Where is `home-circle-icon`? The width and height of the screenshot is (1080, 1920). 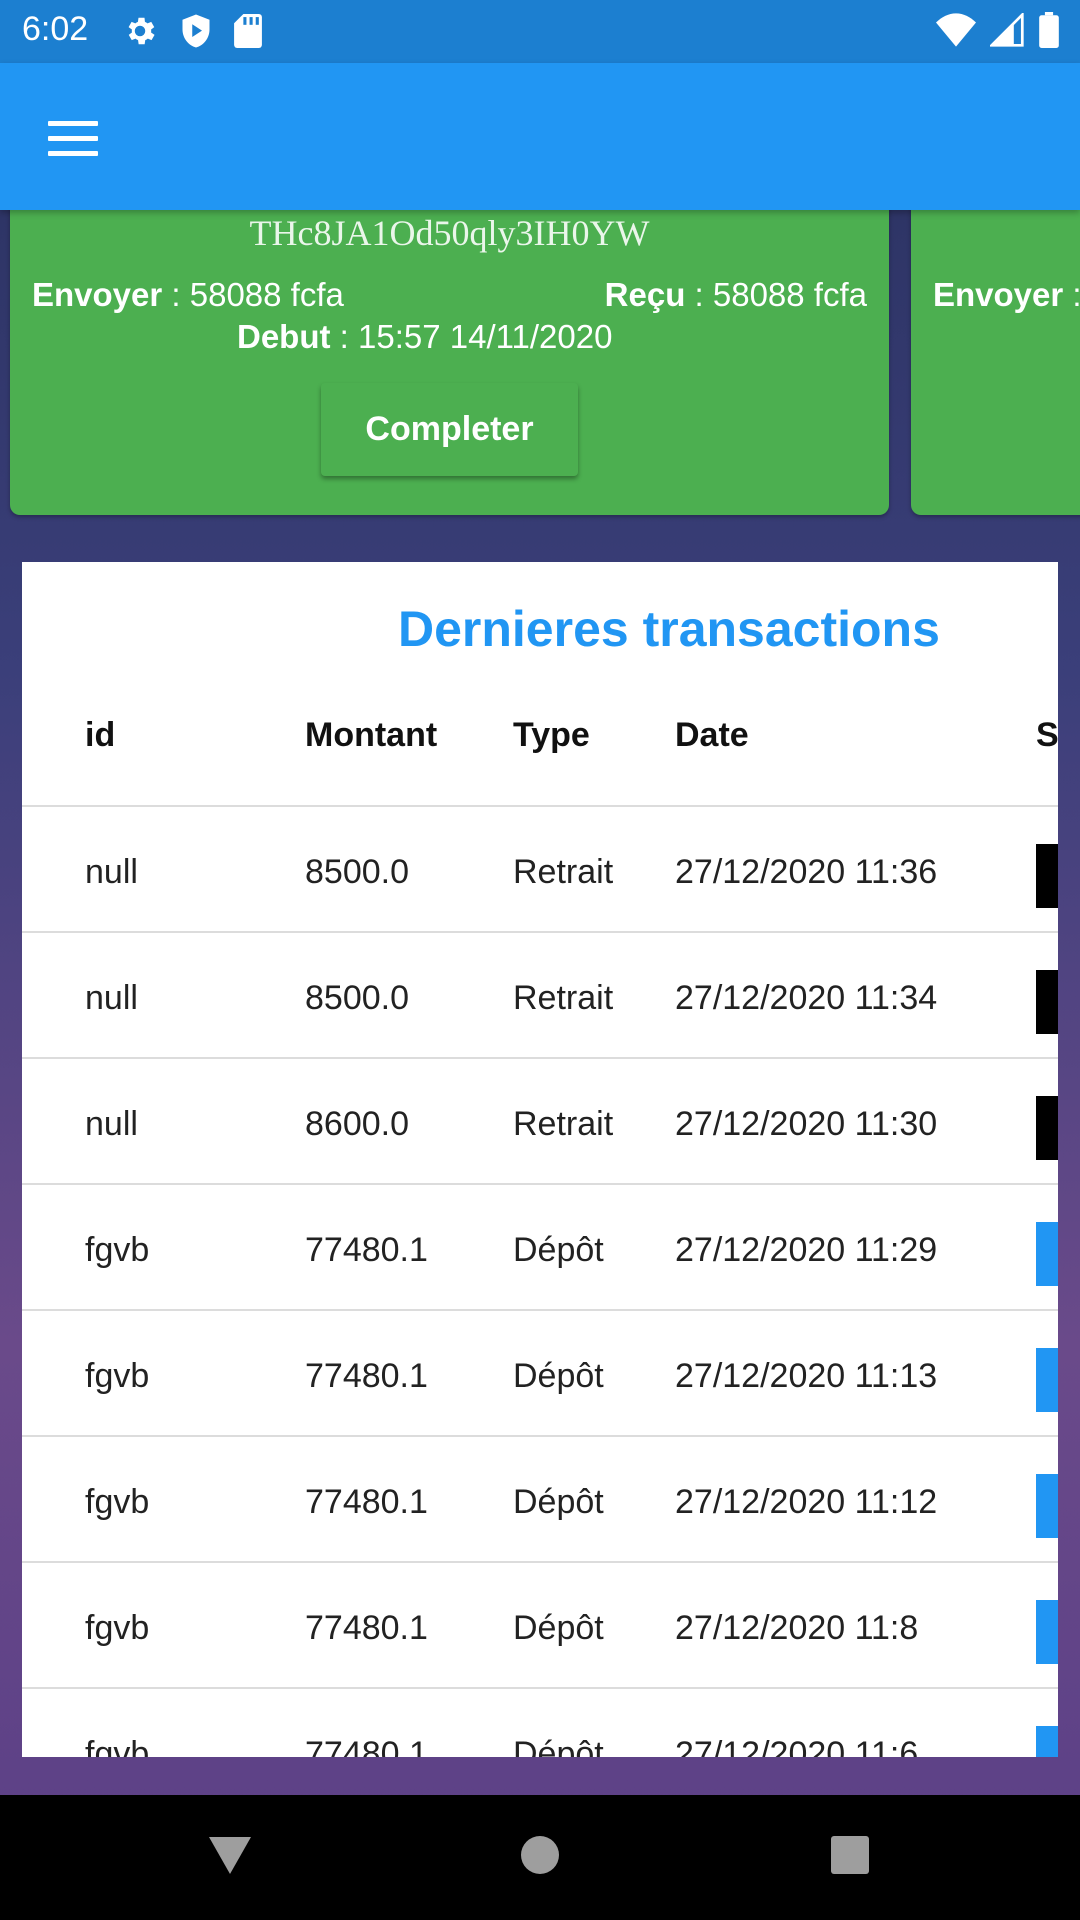
home-circle-icon is located at coordinates (540, 1855).